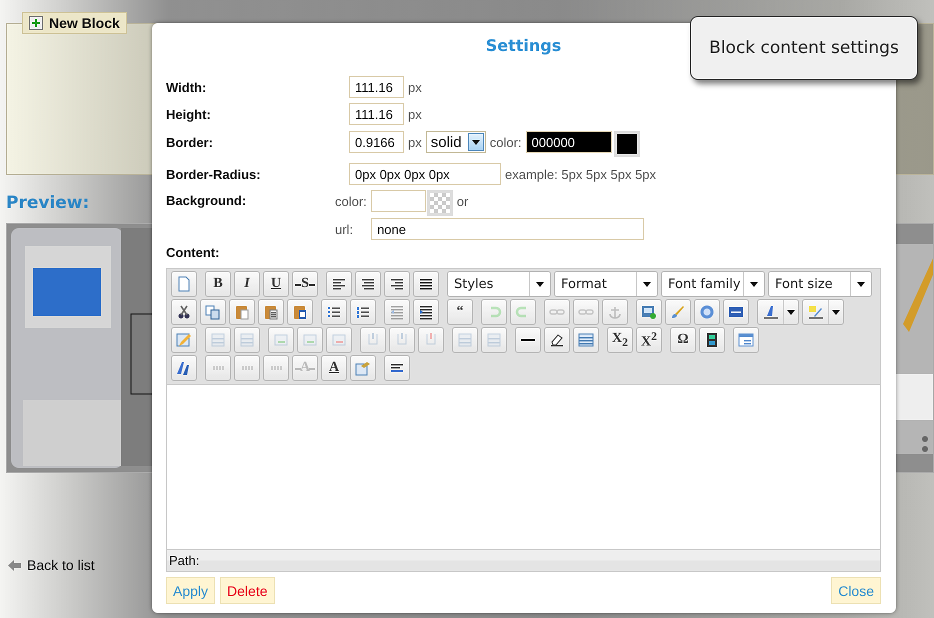  What do you see at coordinates (184, 560) in the screenshot?
I see `path-label: Path:` at bounding box center [184, 560].